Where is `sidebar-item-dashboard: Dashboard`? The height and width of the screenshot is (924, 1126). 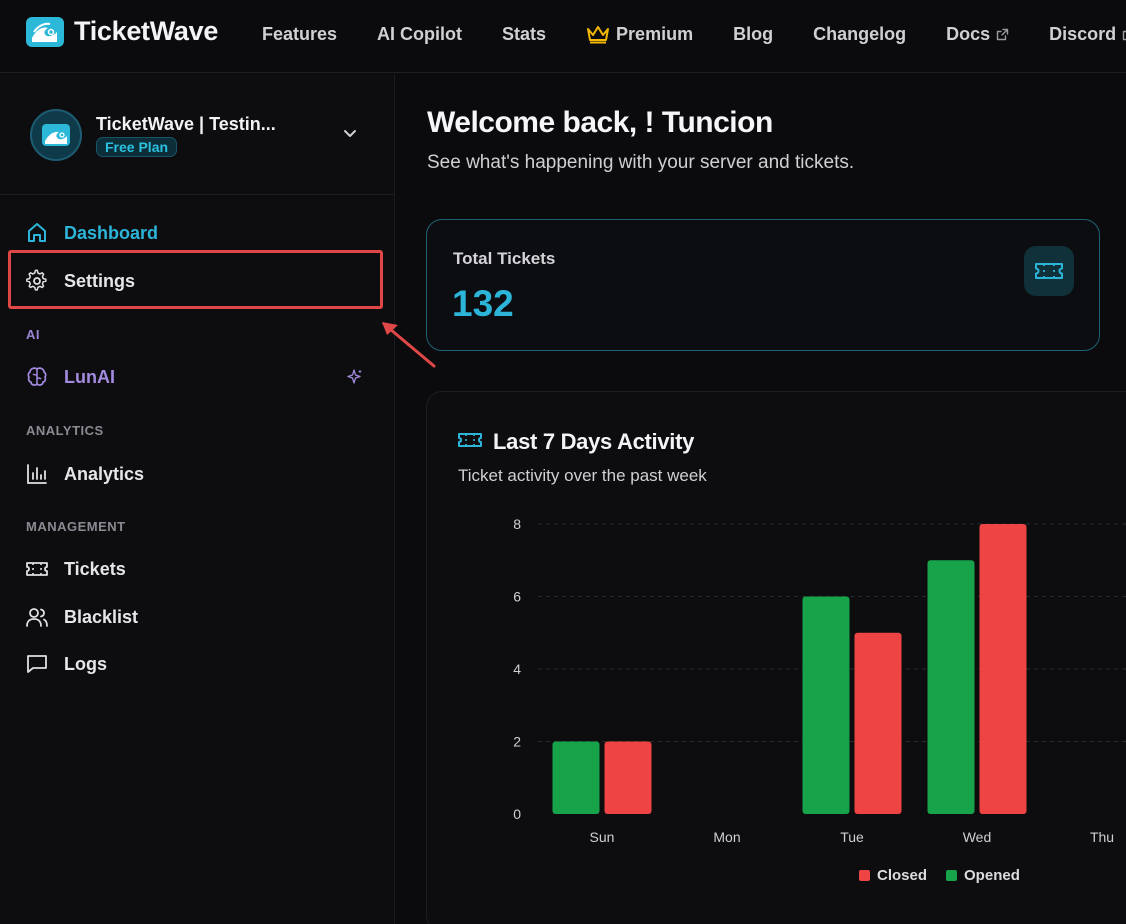
sidebar-item-dashboard: Dashboard is located at coordinates (91, 233).